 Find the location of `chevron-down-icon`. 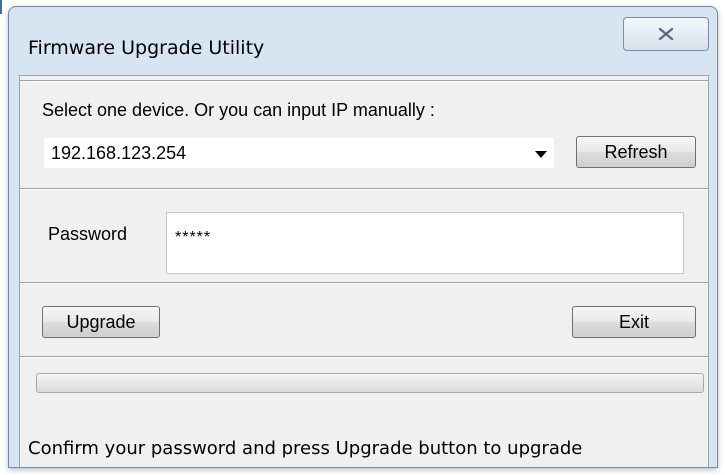

chevron-down-icon is located at coordinates (541, 154).